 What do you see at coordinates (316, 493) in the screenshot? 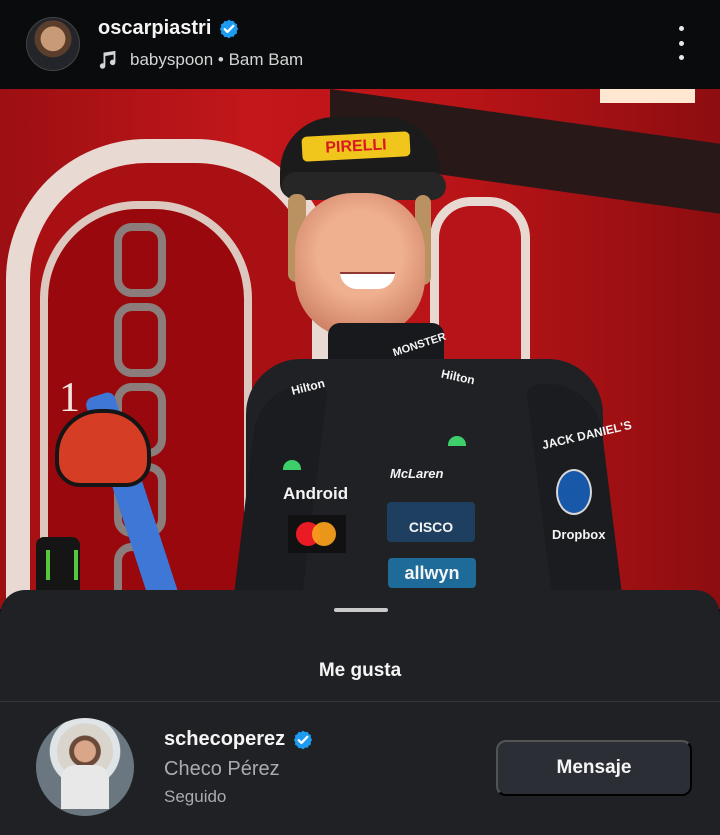
I see `android-logo: Android` at bounding box center [316, 493].